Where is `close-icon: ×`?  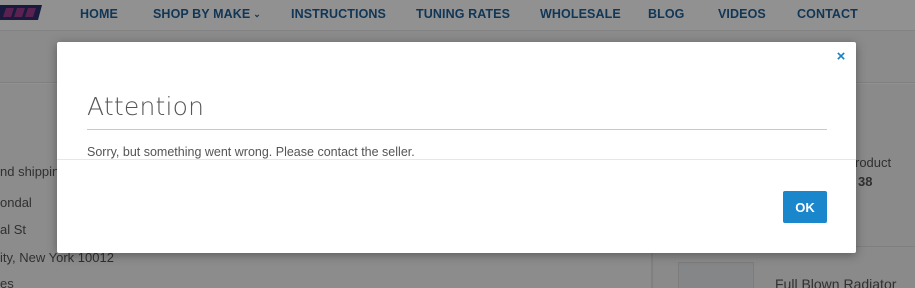
close-icon: × is located at coordinates (841, 56).